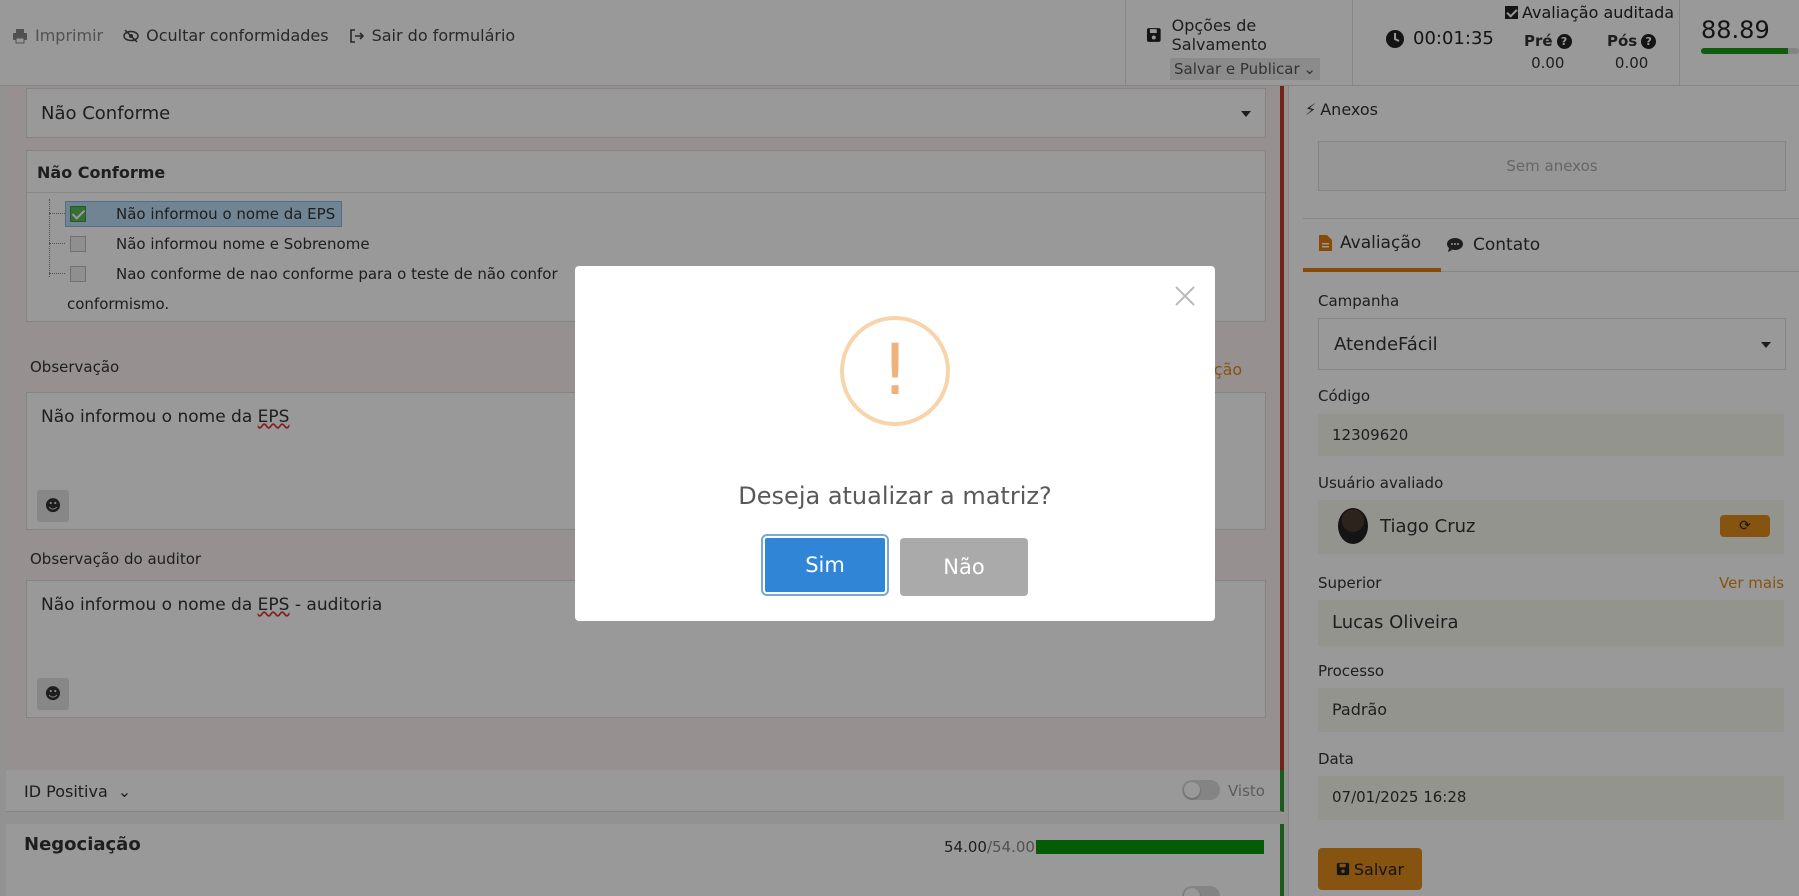 This screenshot has width=1799, height=896. Describe the element at coordinates (895, 371) in the screenshot. I see `warning-icon: !` at that location.